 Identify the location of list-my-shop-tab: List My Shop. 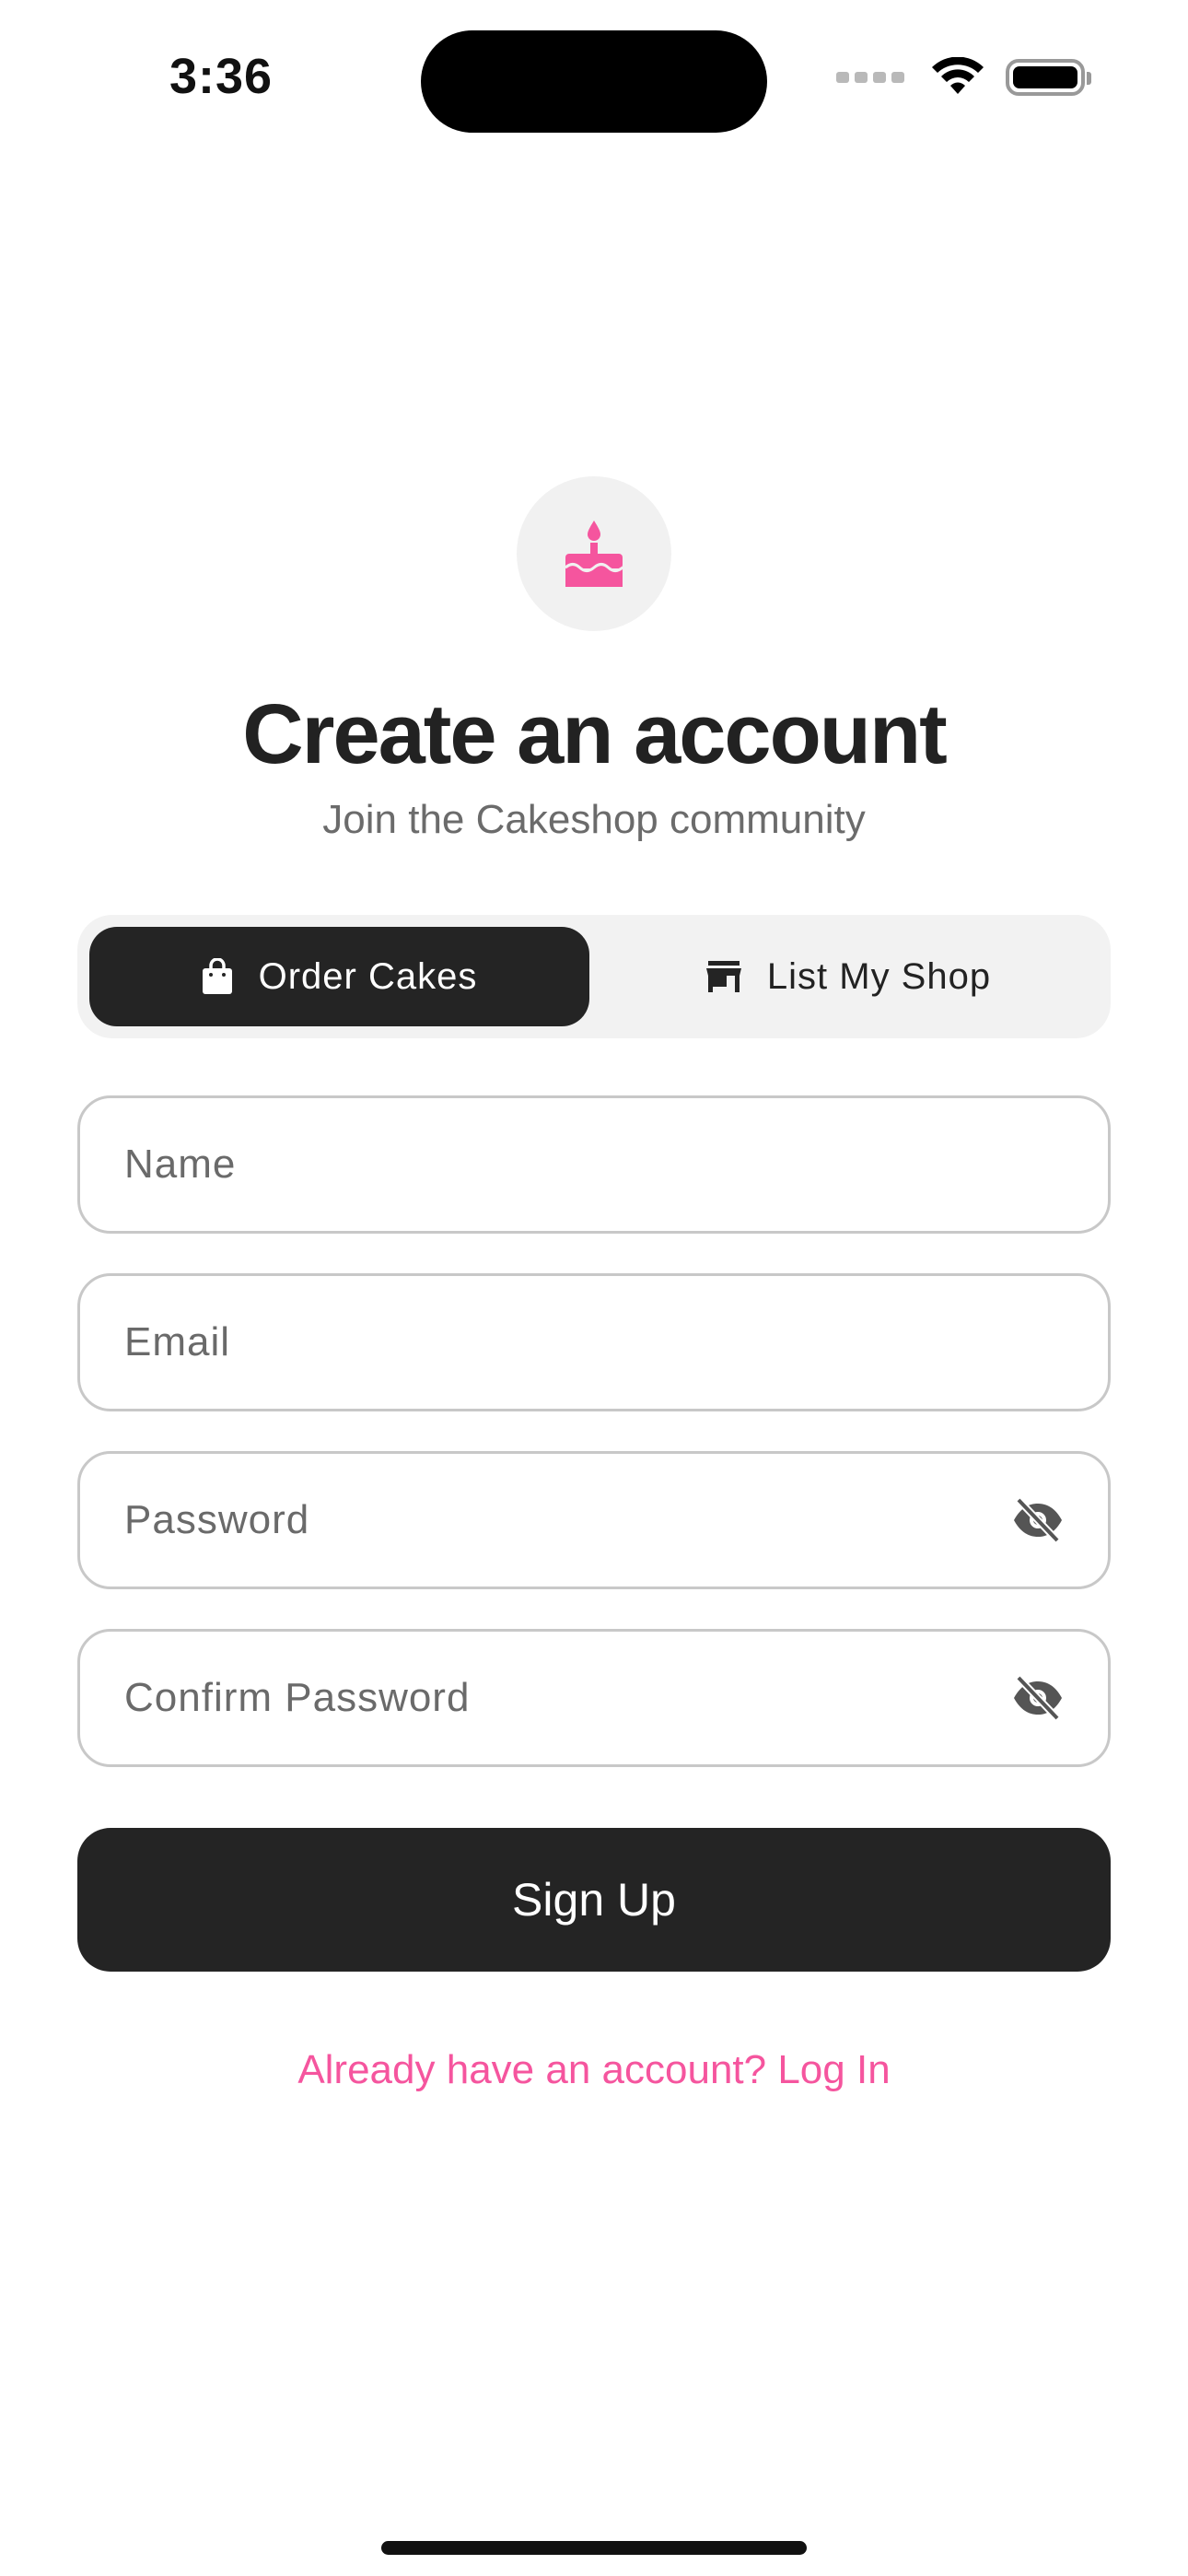
(849, 976).